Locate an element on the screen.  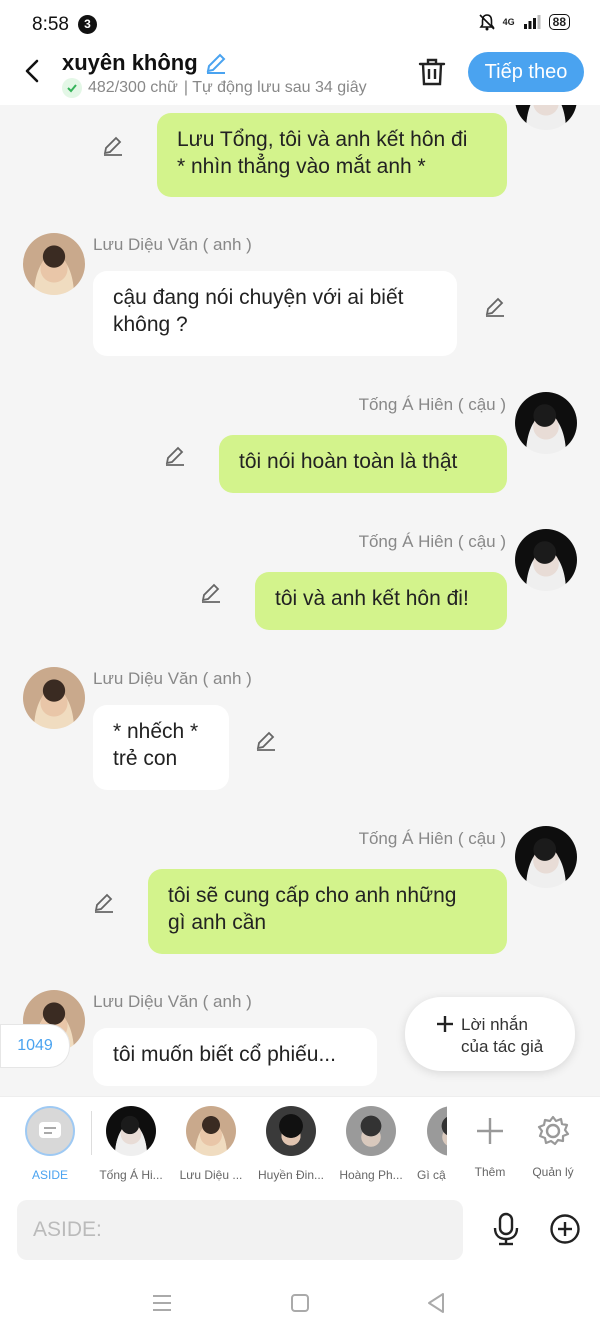
message-line: trẻ con is located at coordinates (145, 758).